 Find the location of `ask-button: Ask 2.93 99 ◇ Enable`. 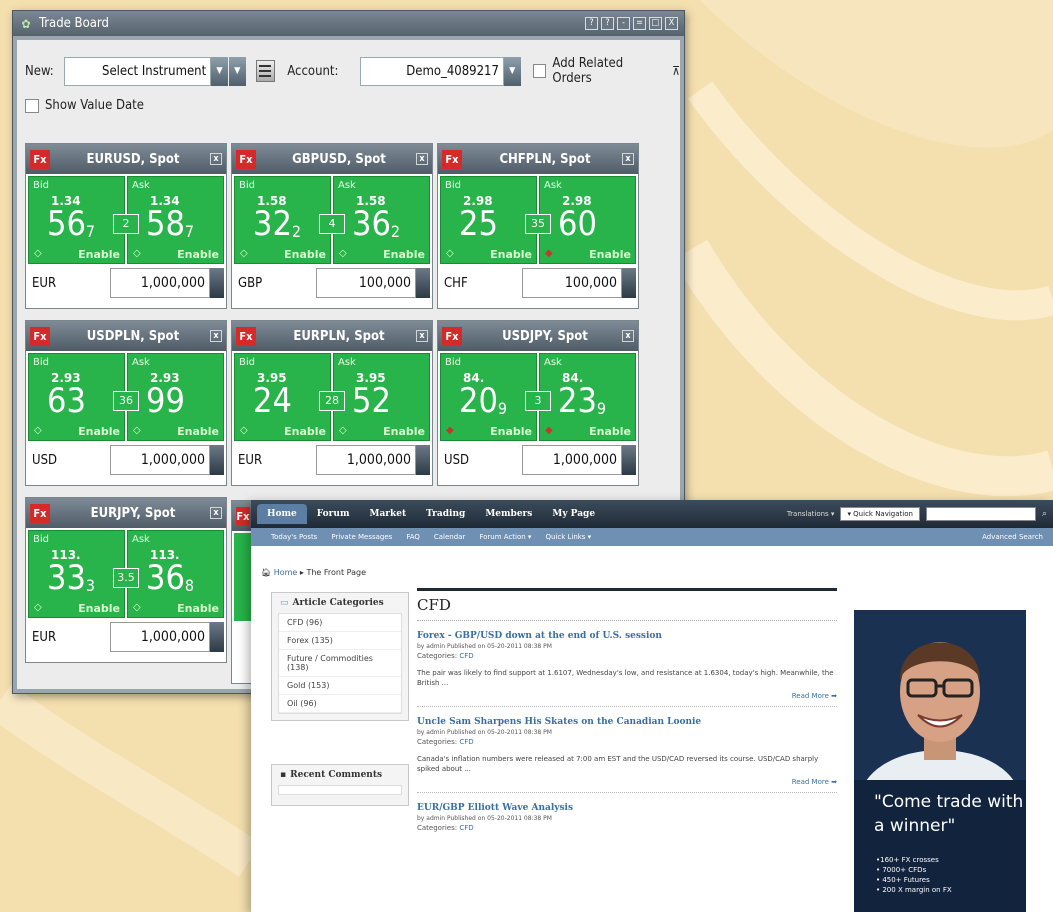

ask-button: Ask 2.93 99 ◇ Enable is located at coordinates (175, 397).